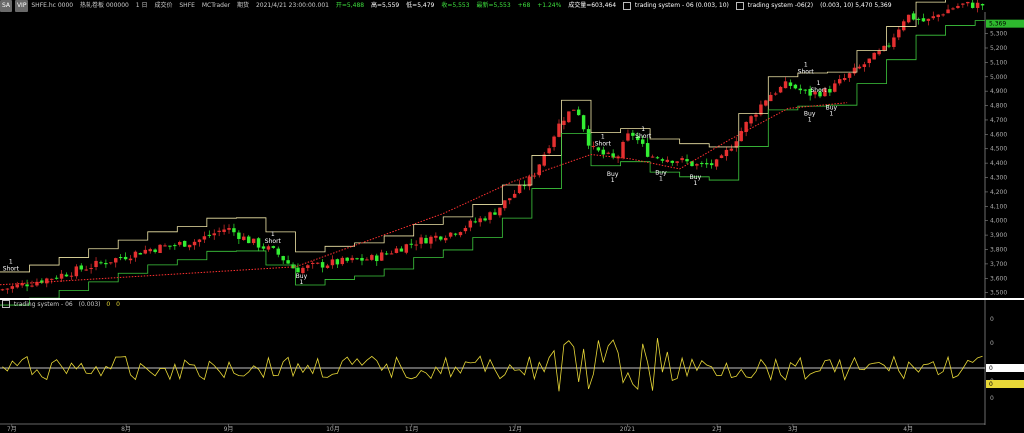 The width and height of the screenshot is (1024, 433). What do you see at coordinates (6, 304) in the screenshot?
I see `close-icon` at bounding box center [6, 304].